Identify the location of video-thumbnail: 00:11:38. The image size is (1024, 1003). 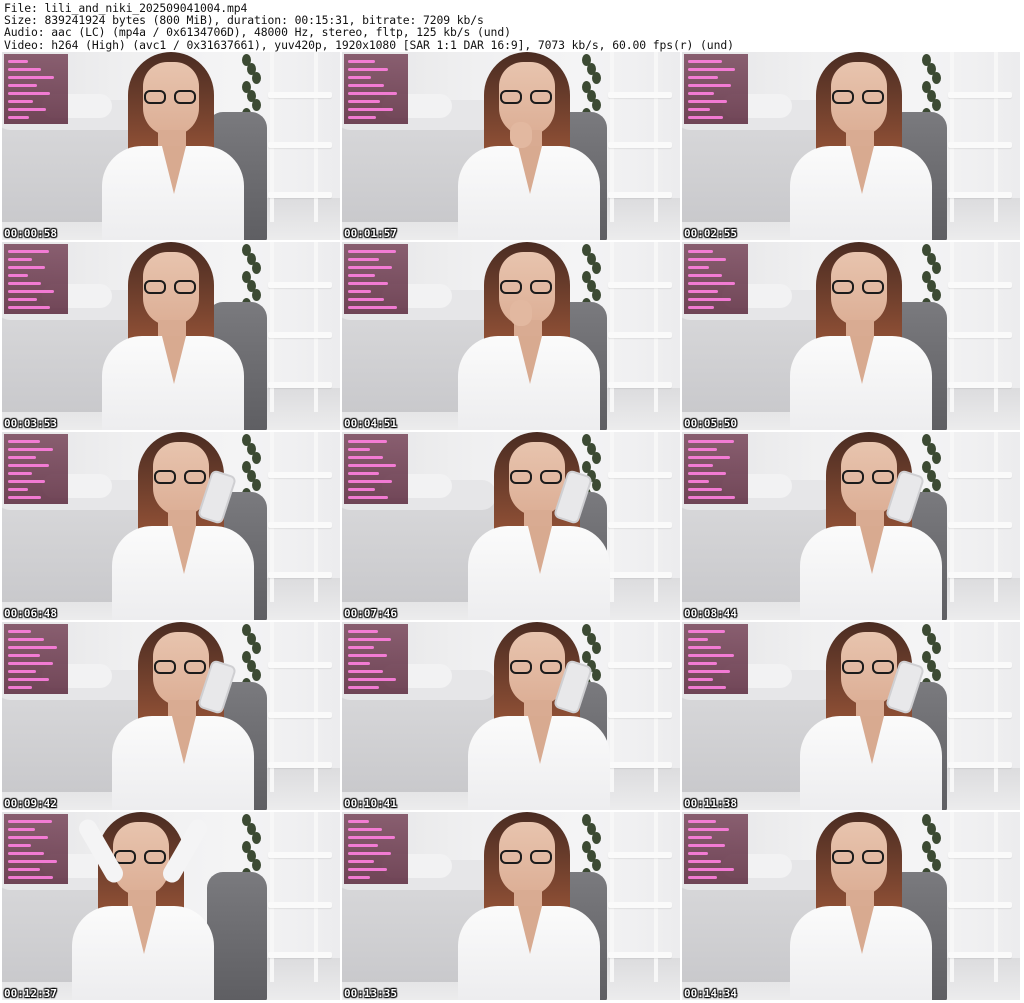
(851, 716).